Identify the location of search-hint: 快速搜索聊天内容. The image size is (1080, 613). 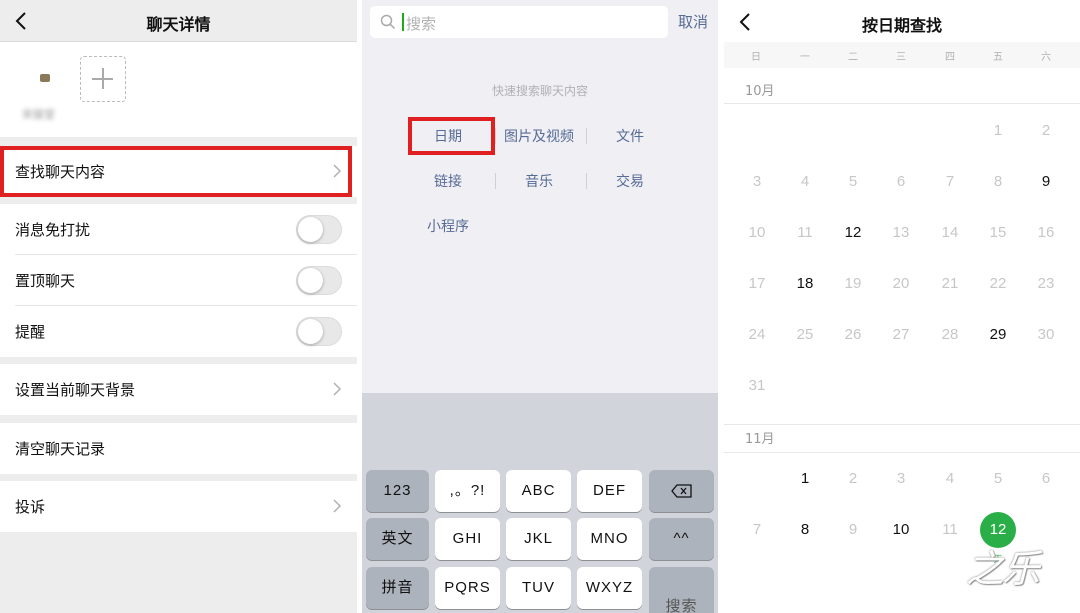
(539, 91).